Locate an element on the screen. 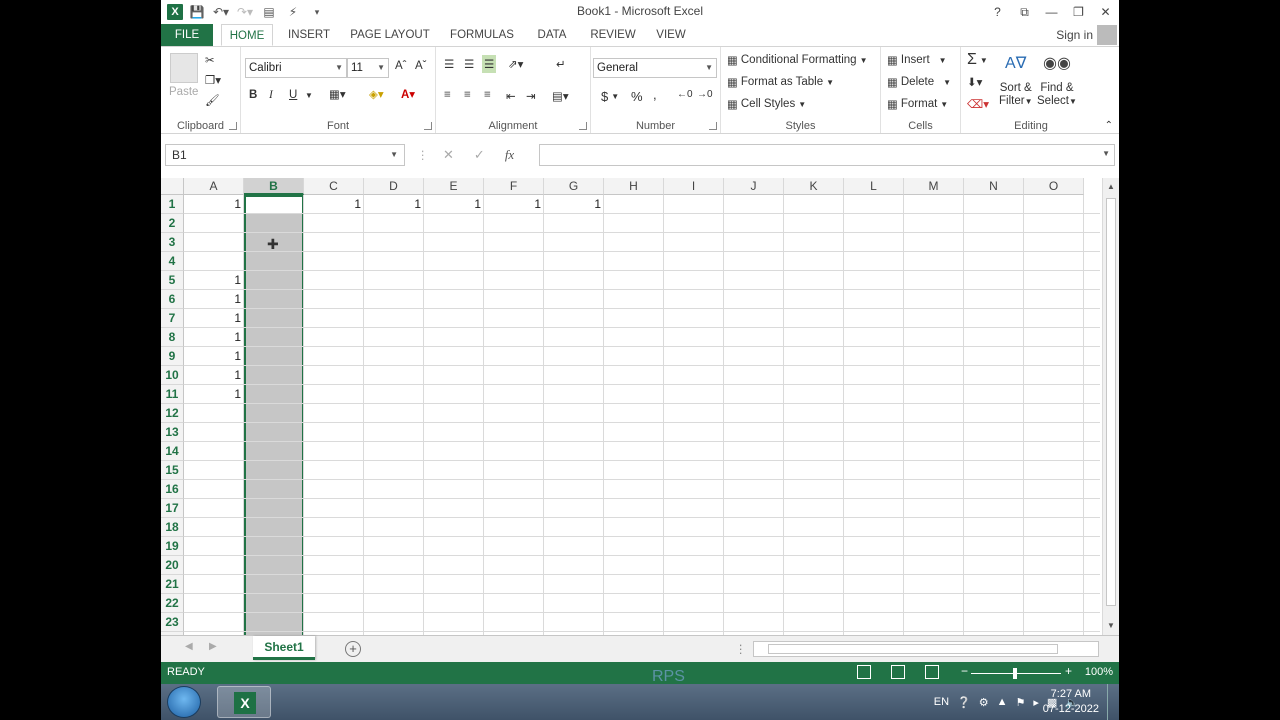  italic-button: I is located at coordinates (271, 95).